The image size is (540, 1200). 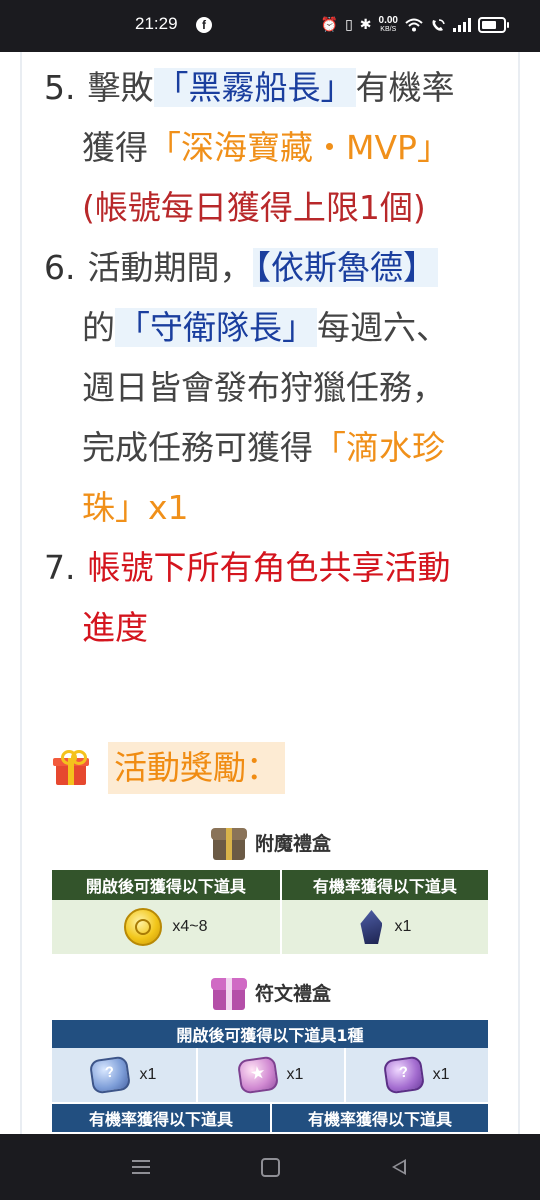 I want to click on list-item-6-line-5: 珠」x1, so click(x=135, y=508).